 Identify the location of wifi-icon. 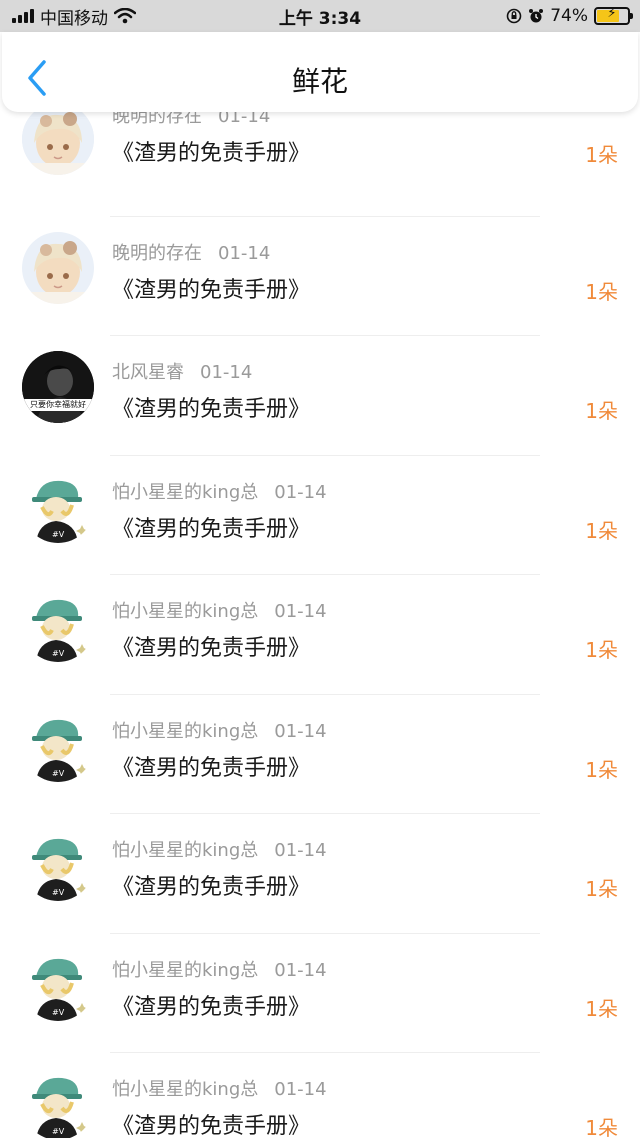
(125, 16).